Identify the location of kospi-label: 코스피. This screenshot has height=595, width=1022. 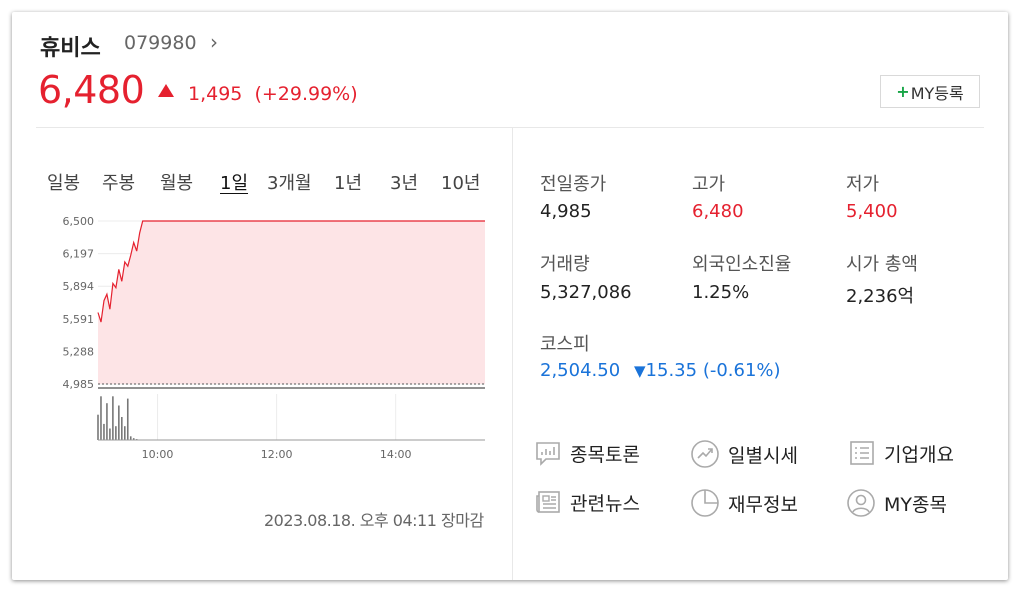
(565, 343).